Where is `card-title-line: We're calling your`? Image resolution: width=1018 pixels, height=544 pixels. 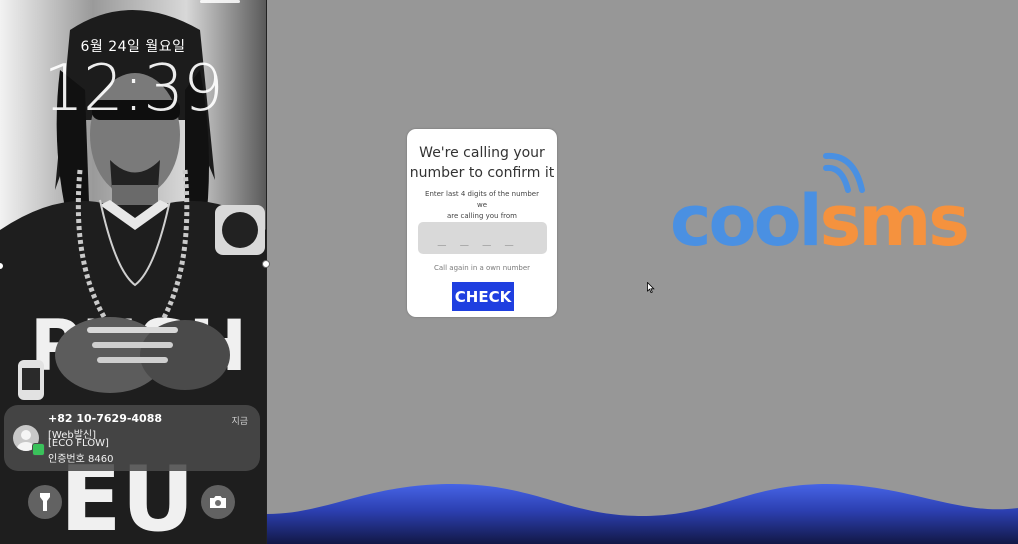
card-title-line: We're calling your is located at coordinates (482, 153).